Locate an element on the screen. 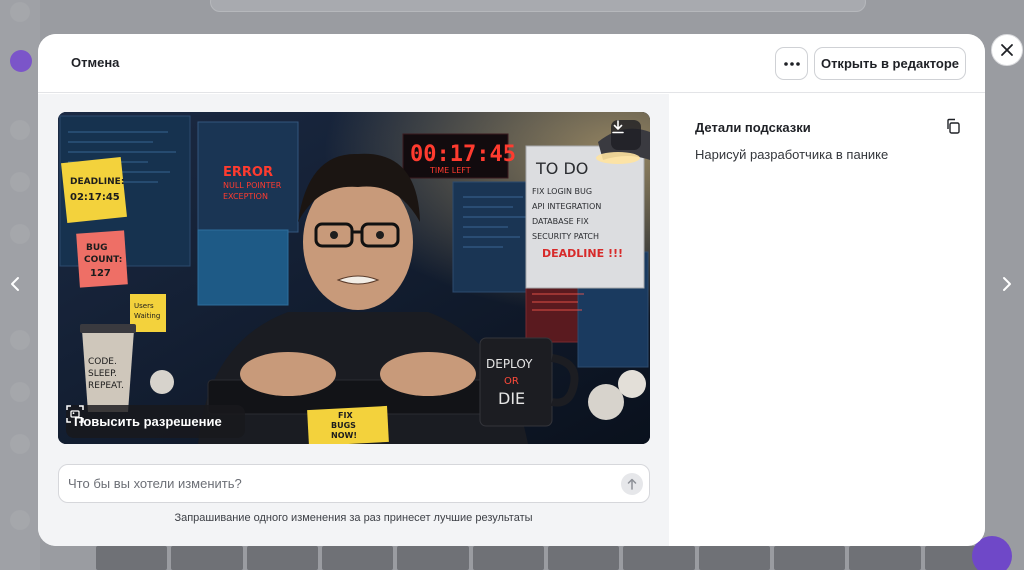 The height and width of the screenshot is (570, 1024). open-in-editor-button: Открыть в редакторе is located at coordinates (890, 63).